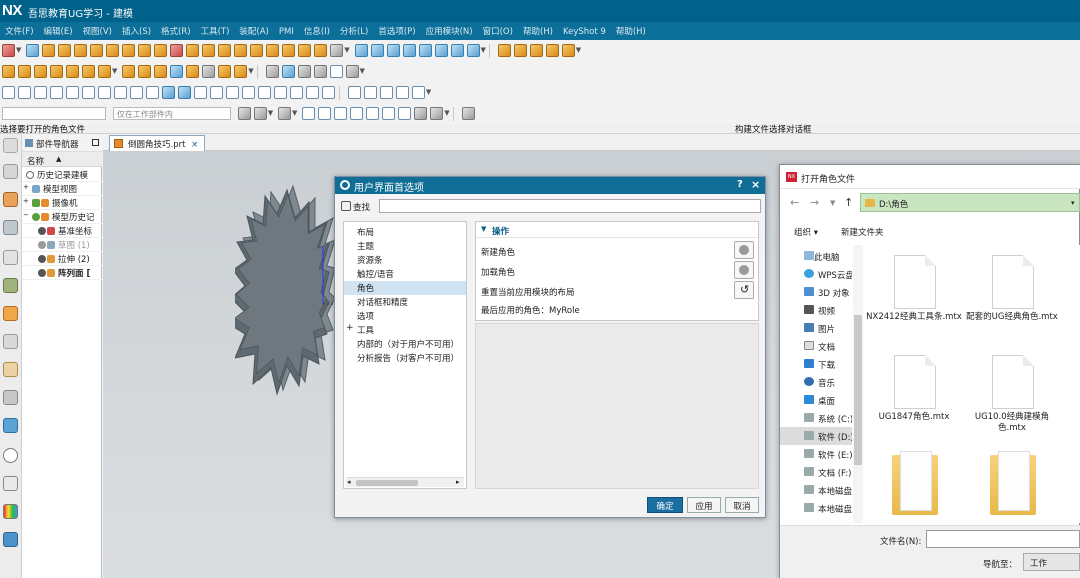 The image size is (1080, 578). Describe the element at coordinates (357, 113) in the screenshot. I see `intersection-point-icon` at that location.